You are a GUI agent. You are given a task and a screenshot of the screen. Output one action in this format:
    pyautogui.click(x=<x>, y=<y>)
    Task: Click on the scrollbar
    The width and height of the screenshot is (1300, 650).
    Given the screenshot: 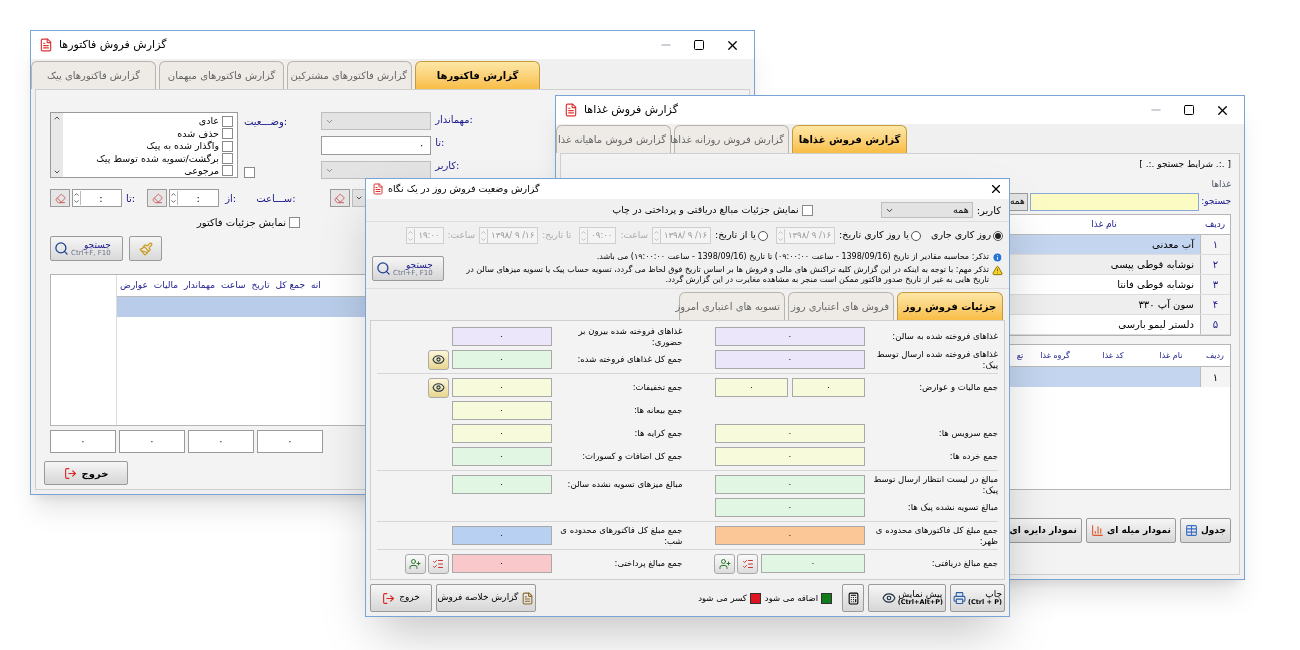 What is the action you would take?
    pyautogui.click(x=57, y=145)
    